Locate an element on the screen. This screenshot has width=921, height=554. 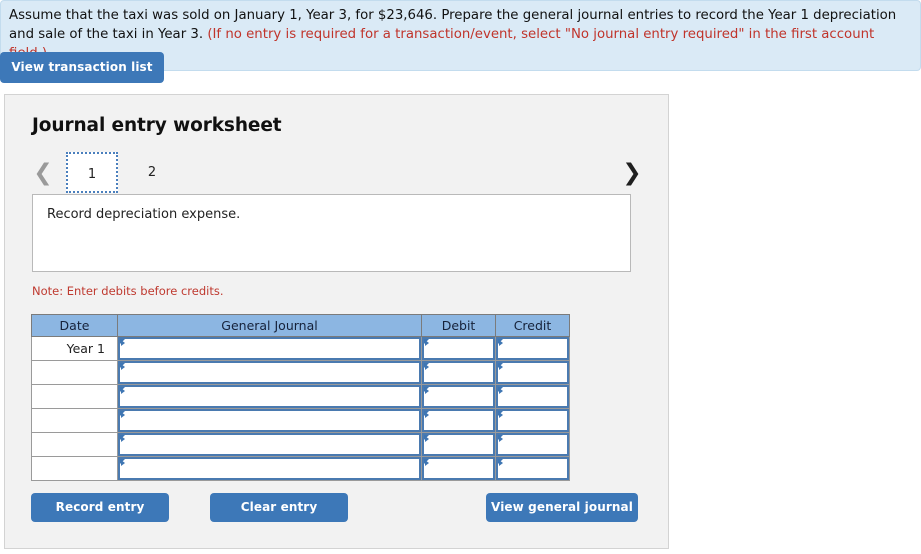
table-row: Year 1 is located at coordinates (300, 348).